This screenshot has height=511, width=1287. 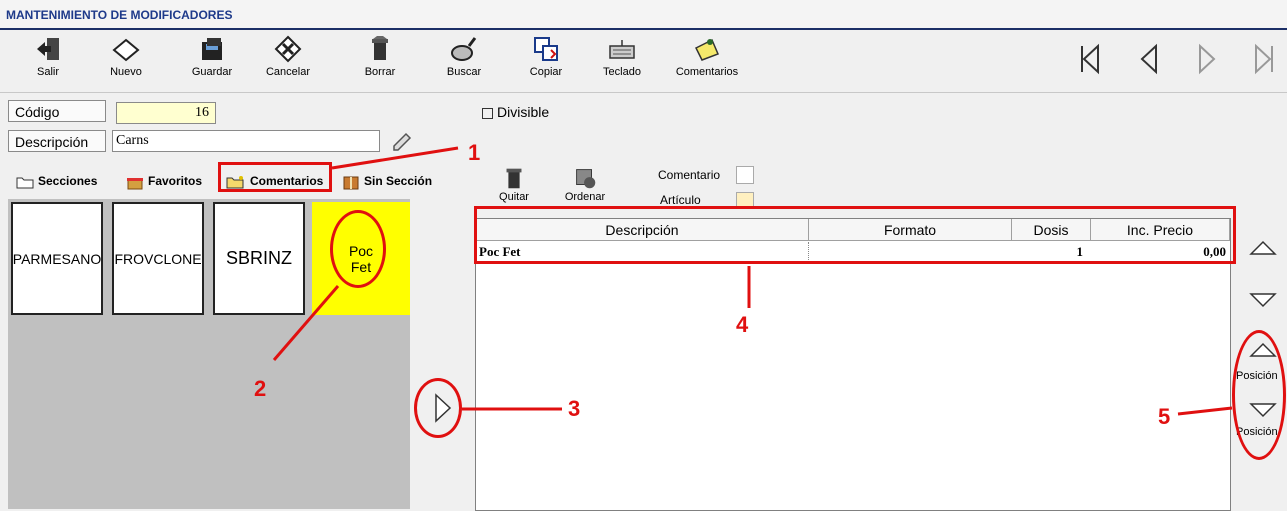 I want to click on annotation-circle-arrow, so click(x=438, y=408).